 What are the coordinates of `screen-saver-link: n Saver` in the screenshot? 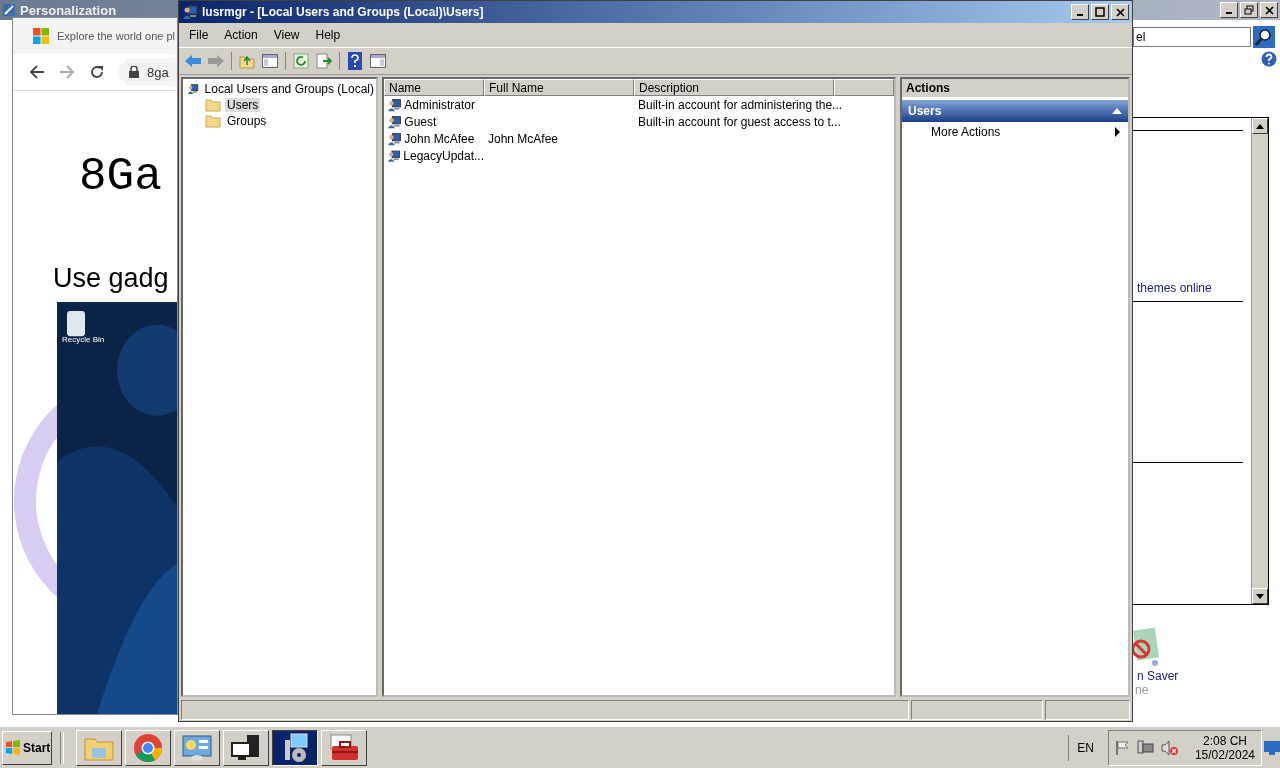 It's located at (1208, 676).